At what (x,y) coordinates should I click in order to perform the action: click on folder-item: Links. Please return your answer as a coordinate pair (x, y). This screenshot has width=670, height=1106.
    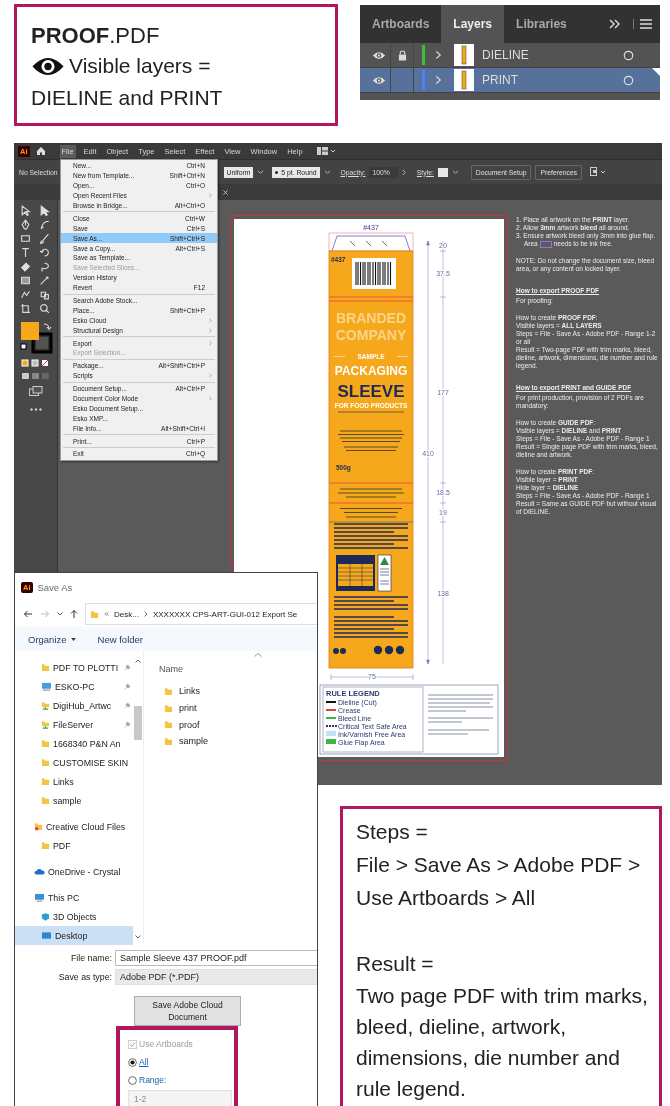
    Looking at the image, I should click on (238, 691).